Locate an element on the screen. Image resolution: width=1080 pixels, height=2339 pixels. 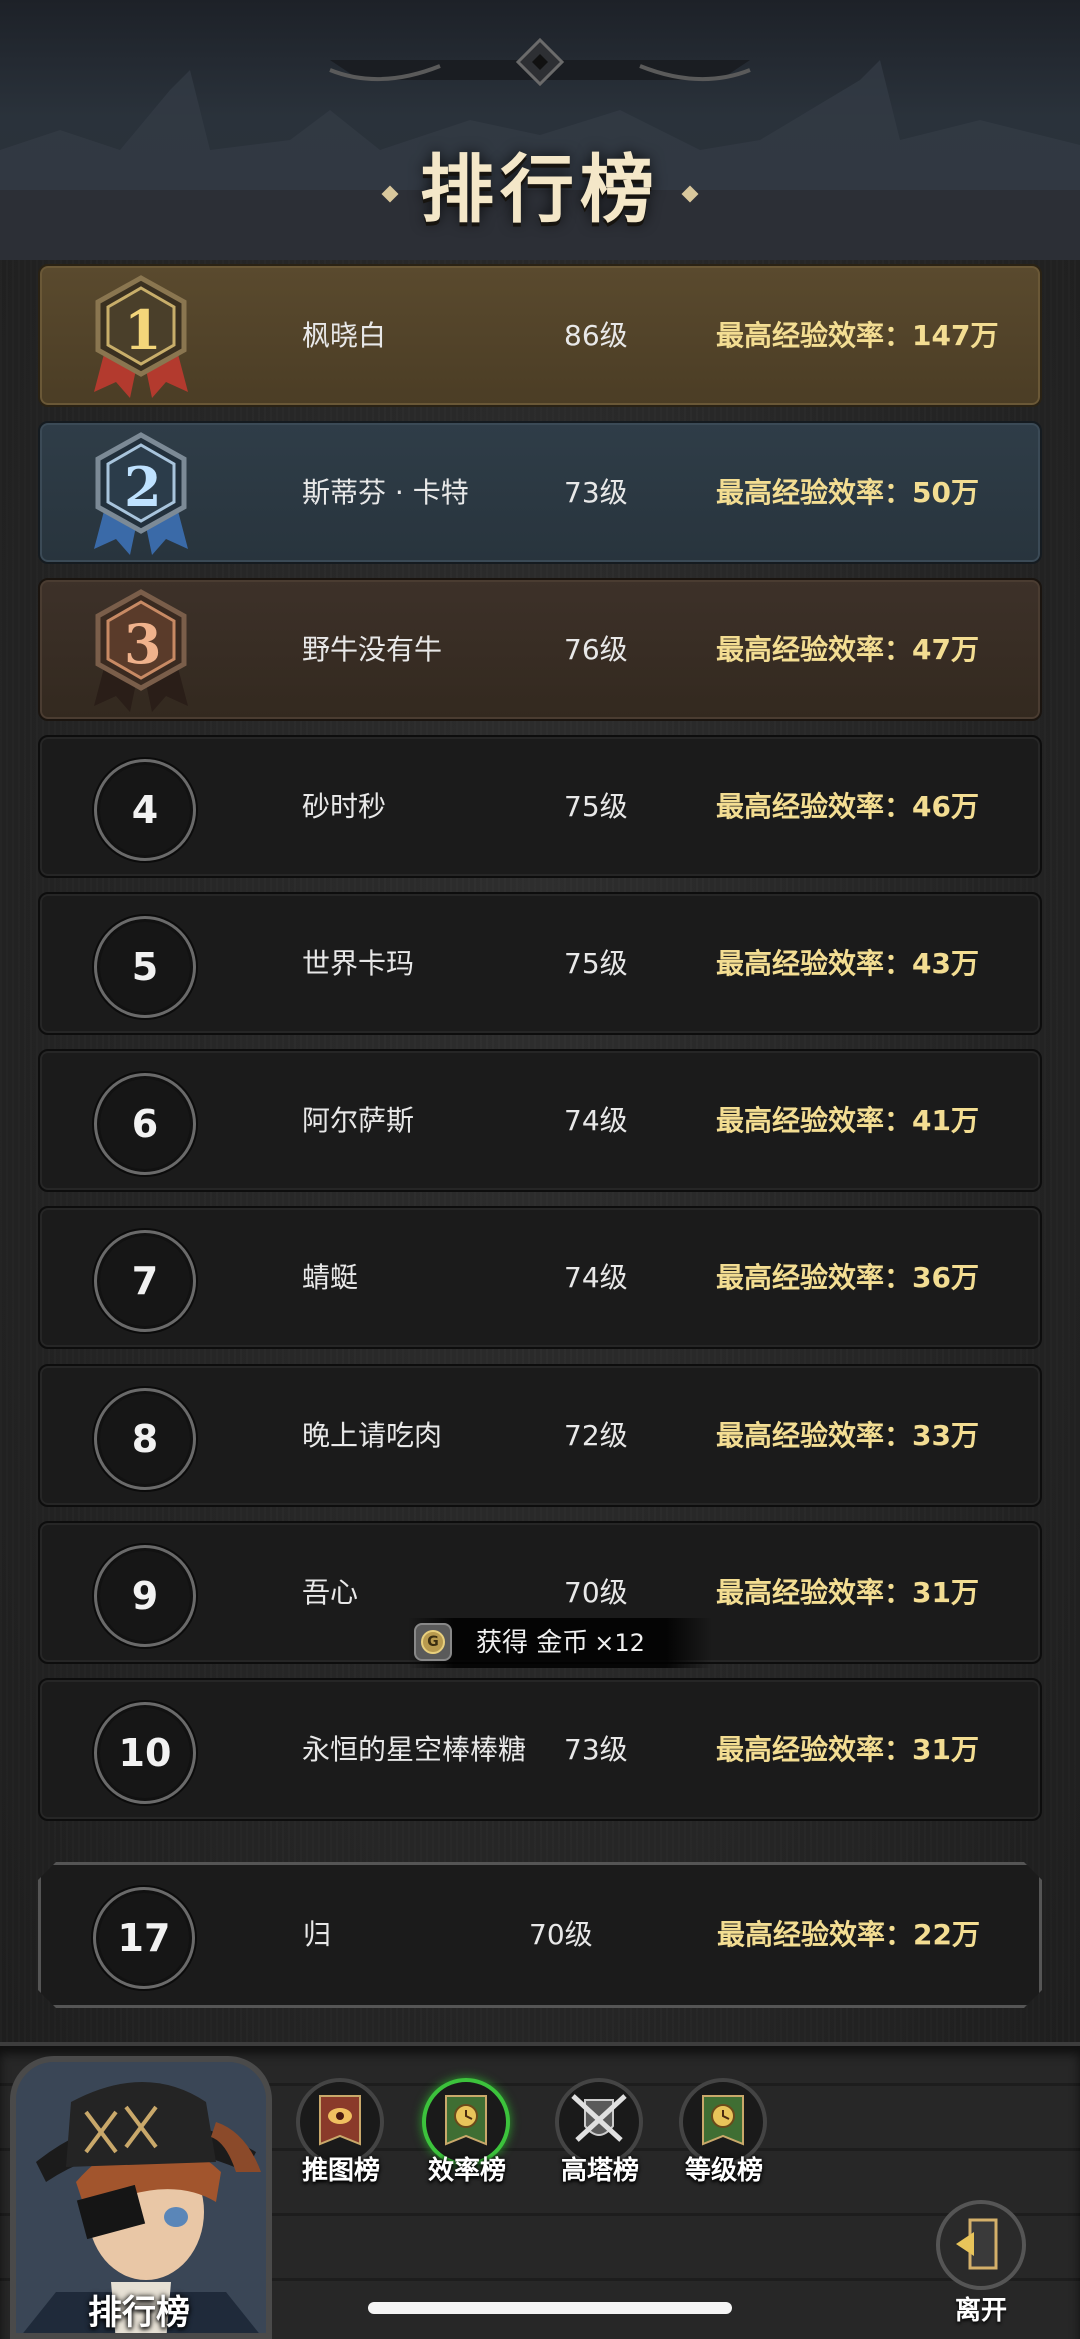
player-name: 归 is located at coordinates (317, 1934).